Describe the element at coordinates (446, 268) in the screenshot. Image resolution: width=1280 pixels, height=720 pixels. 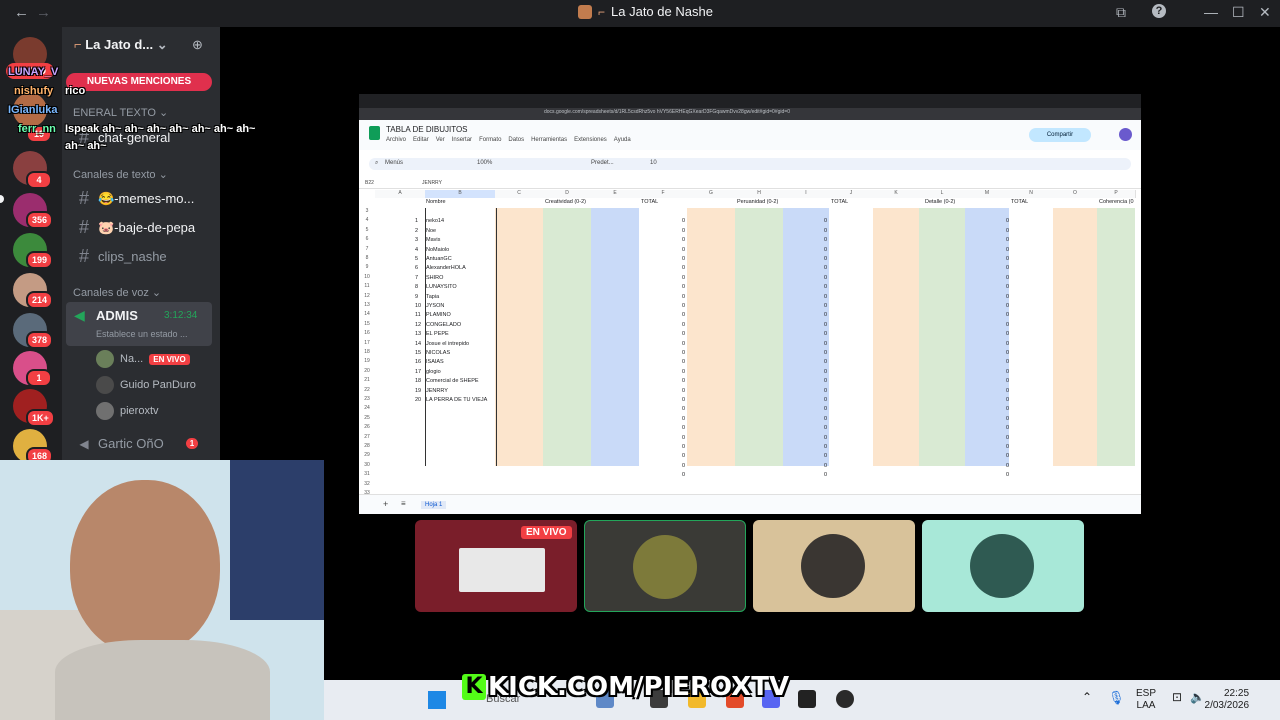
I see `participant-name: AlexanderHOLA` at that location.